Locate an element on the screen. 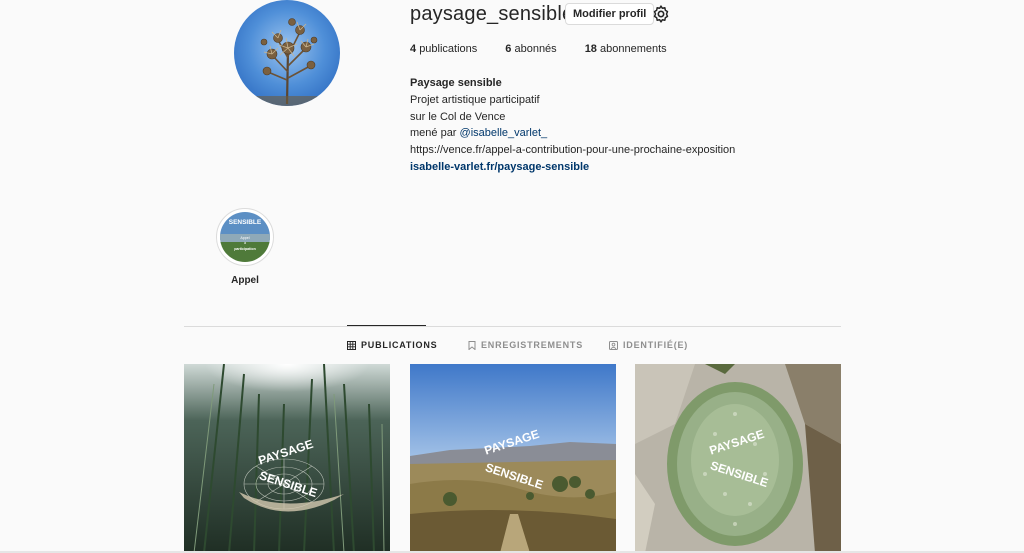  grid-icon is located at coordinates (351, 345).